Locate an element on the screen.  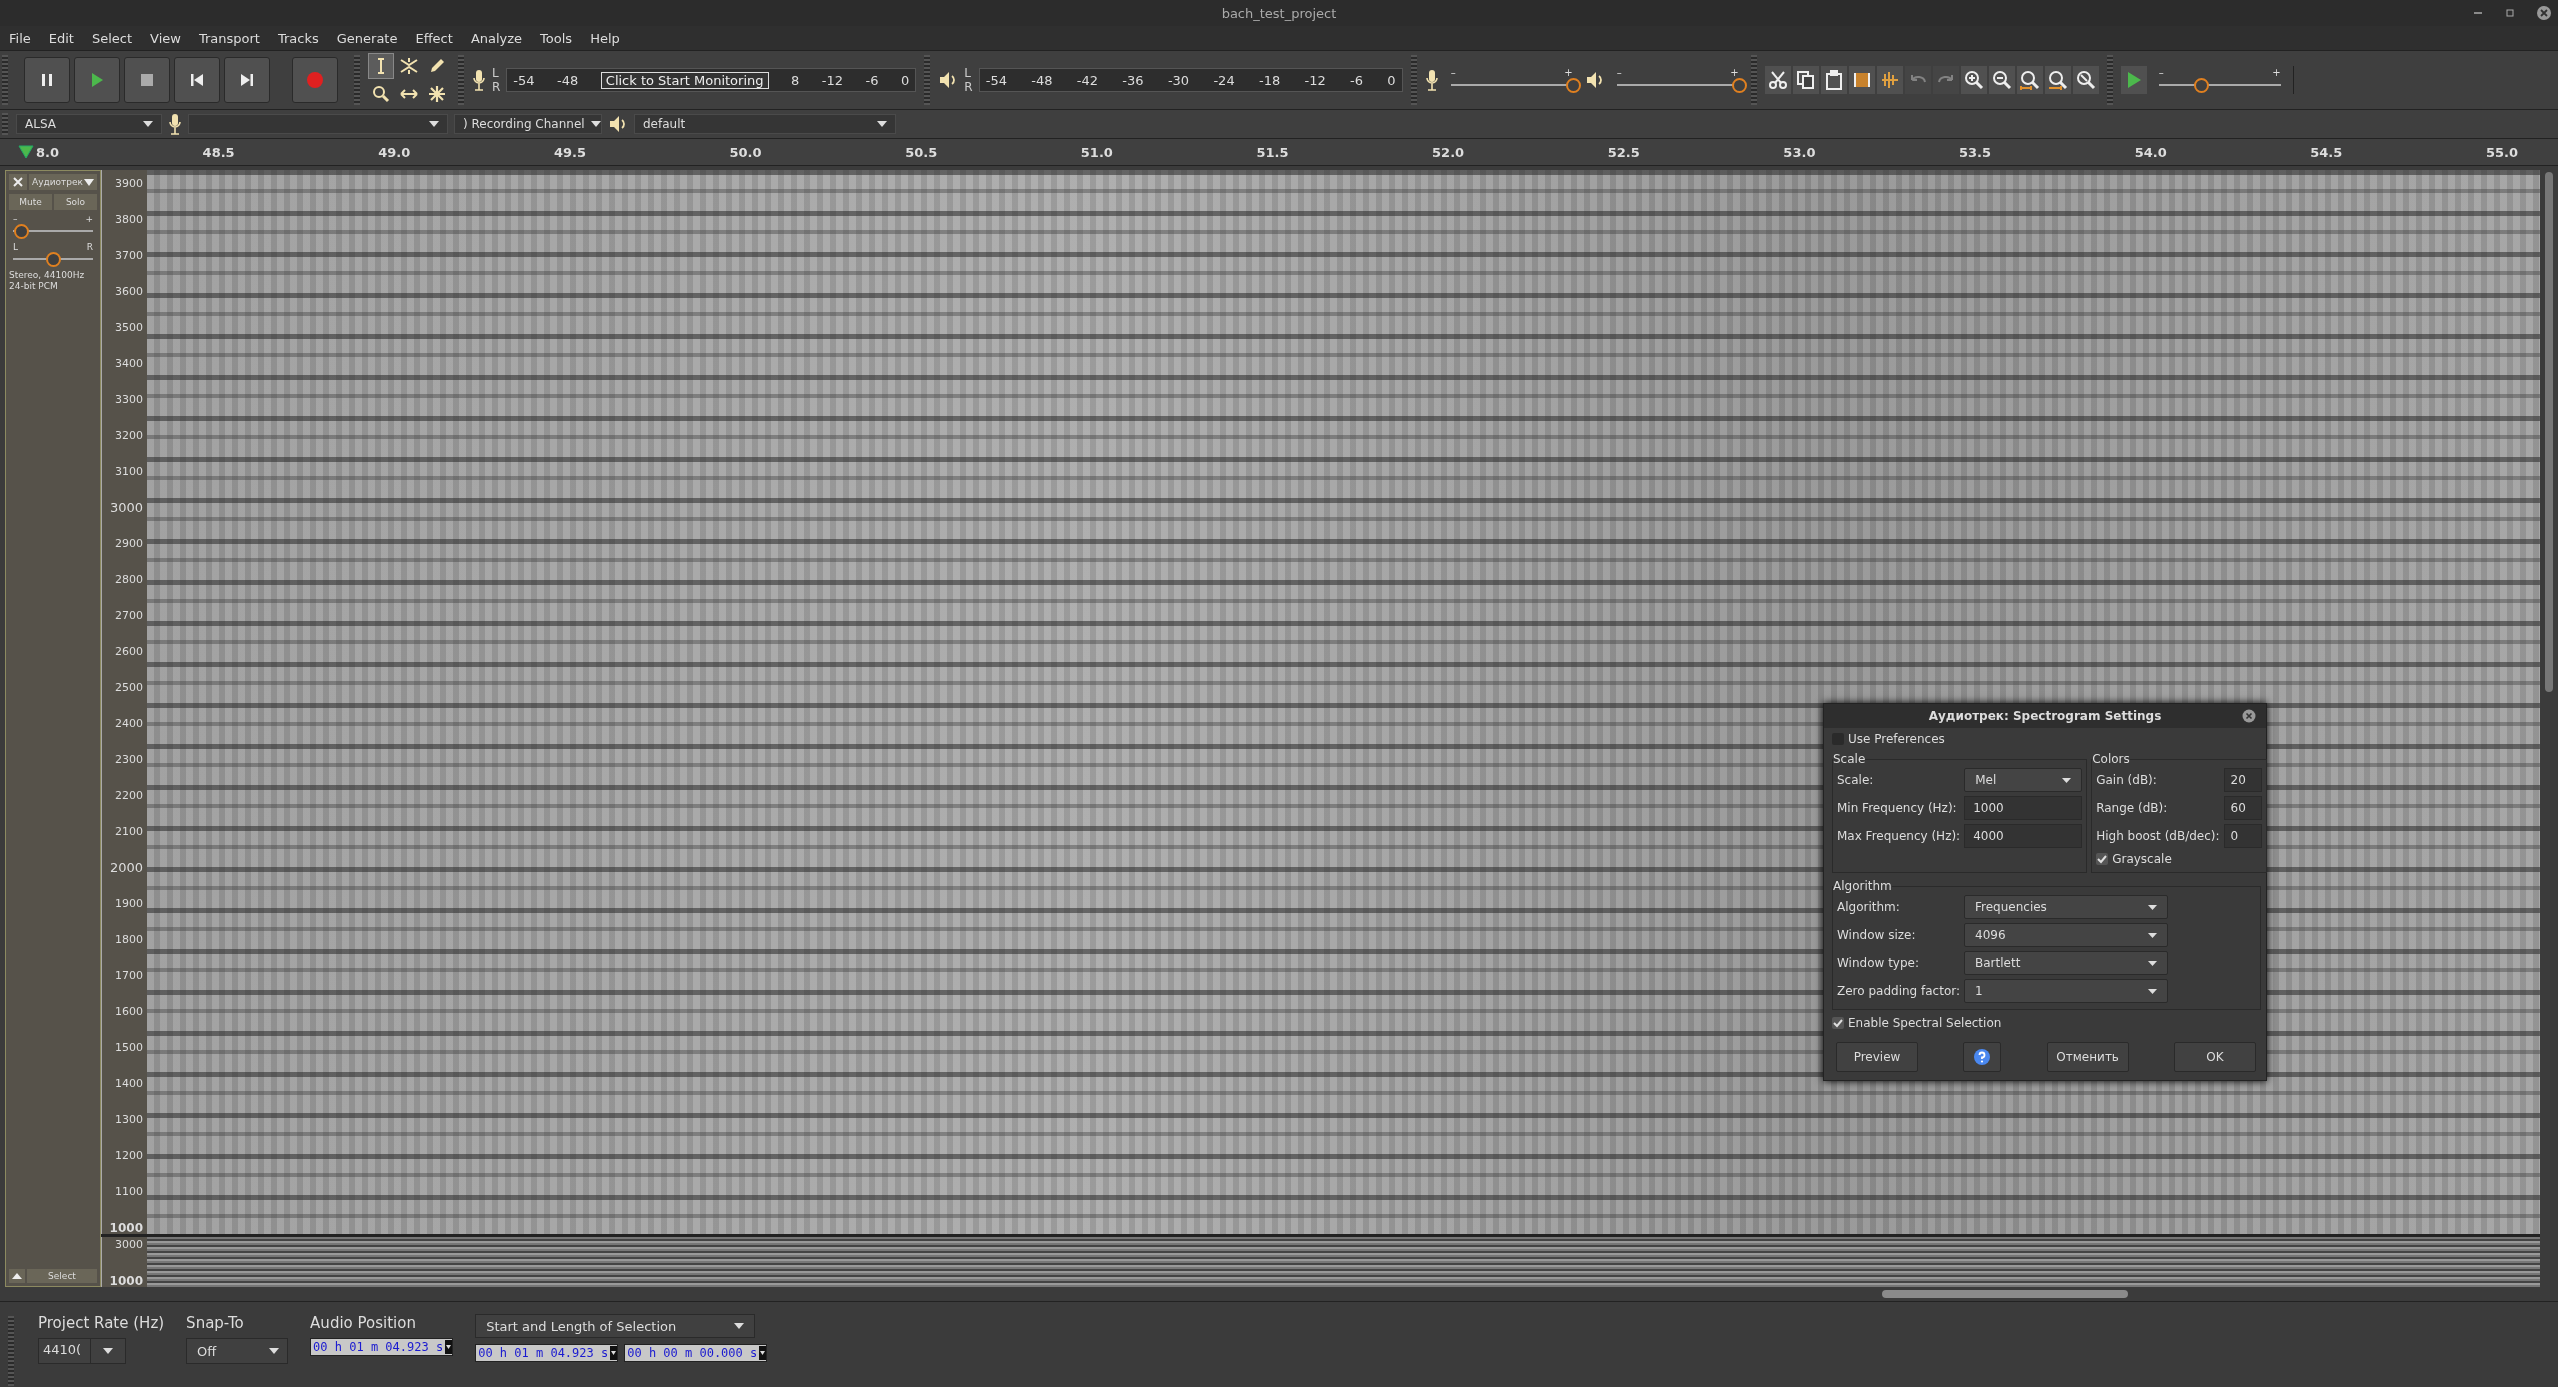
input-field: 60 is located at coordinates (2242, 808).